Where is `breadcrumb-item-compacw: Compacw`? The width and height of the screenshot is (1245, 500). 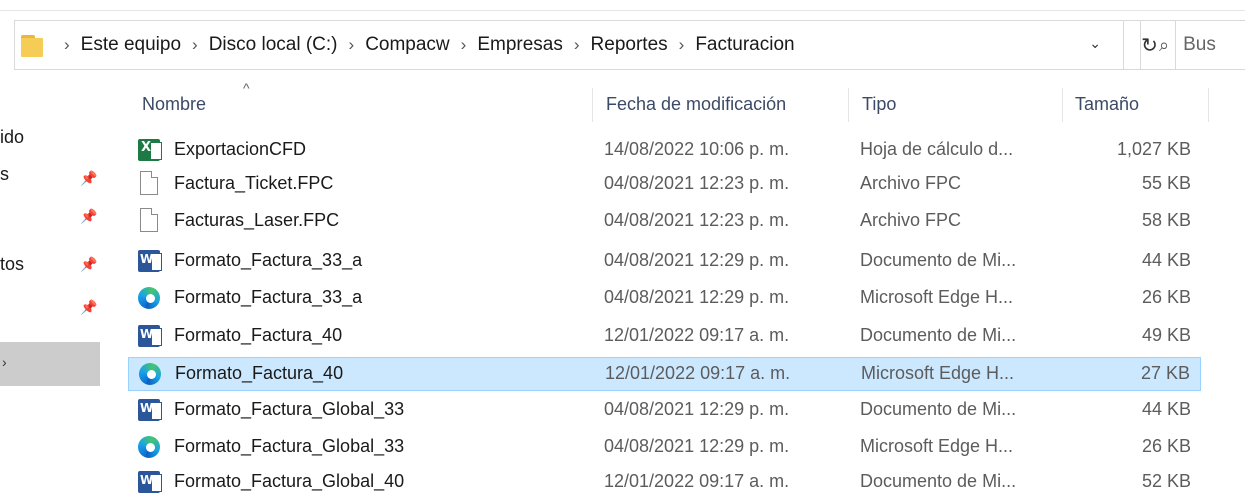
breadcrumb-item-compacw: Compacw is located at coordinates (407, 45).